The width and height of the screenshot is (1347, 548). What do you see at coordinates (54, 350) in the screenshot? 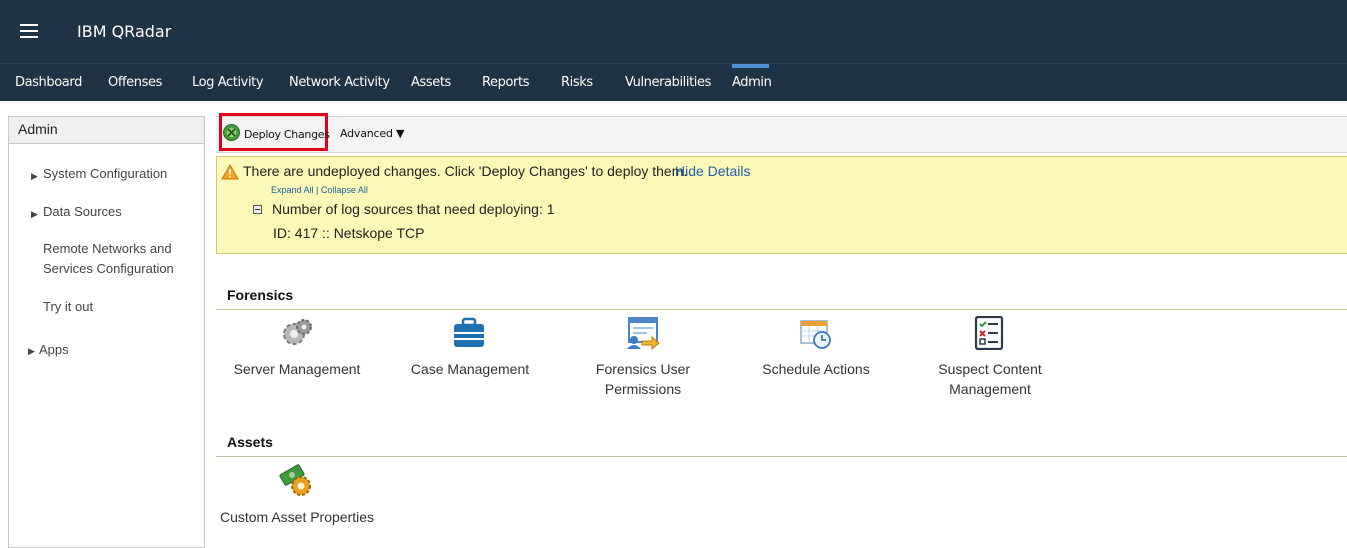
I see `sidebar-item-apps: Apps` at bounding box center [54, 350].